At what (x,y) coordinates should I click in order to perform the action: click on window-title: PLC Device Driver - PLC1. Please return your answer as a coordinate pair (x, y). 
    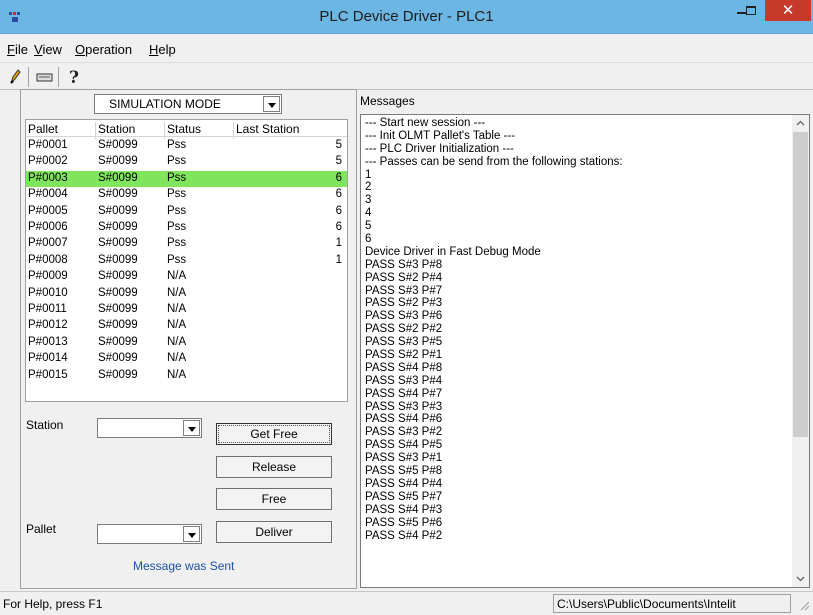
    Looking at the image, I should click on (406, 16).